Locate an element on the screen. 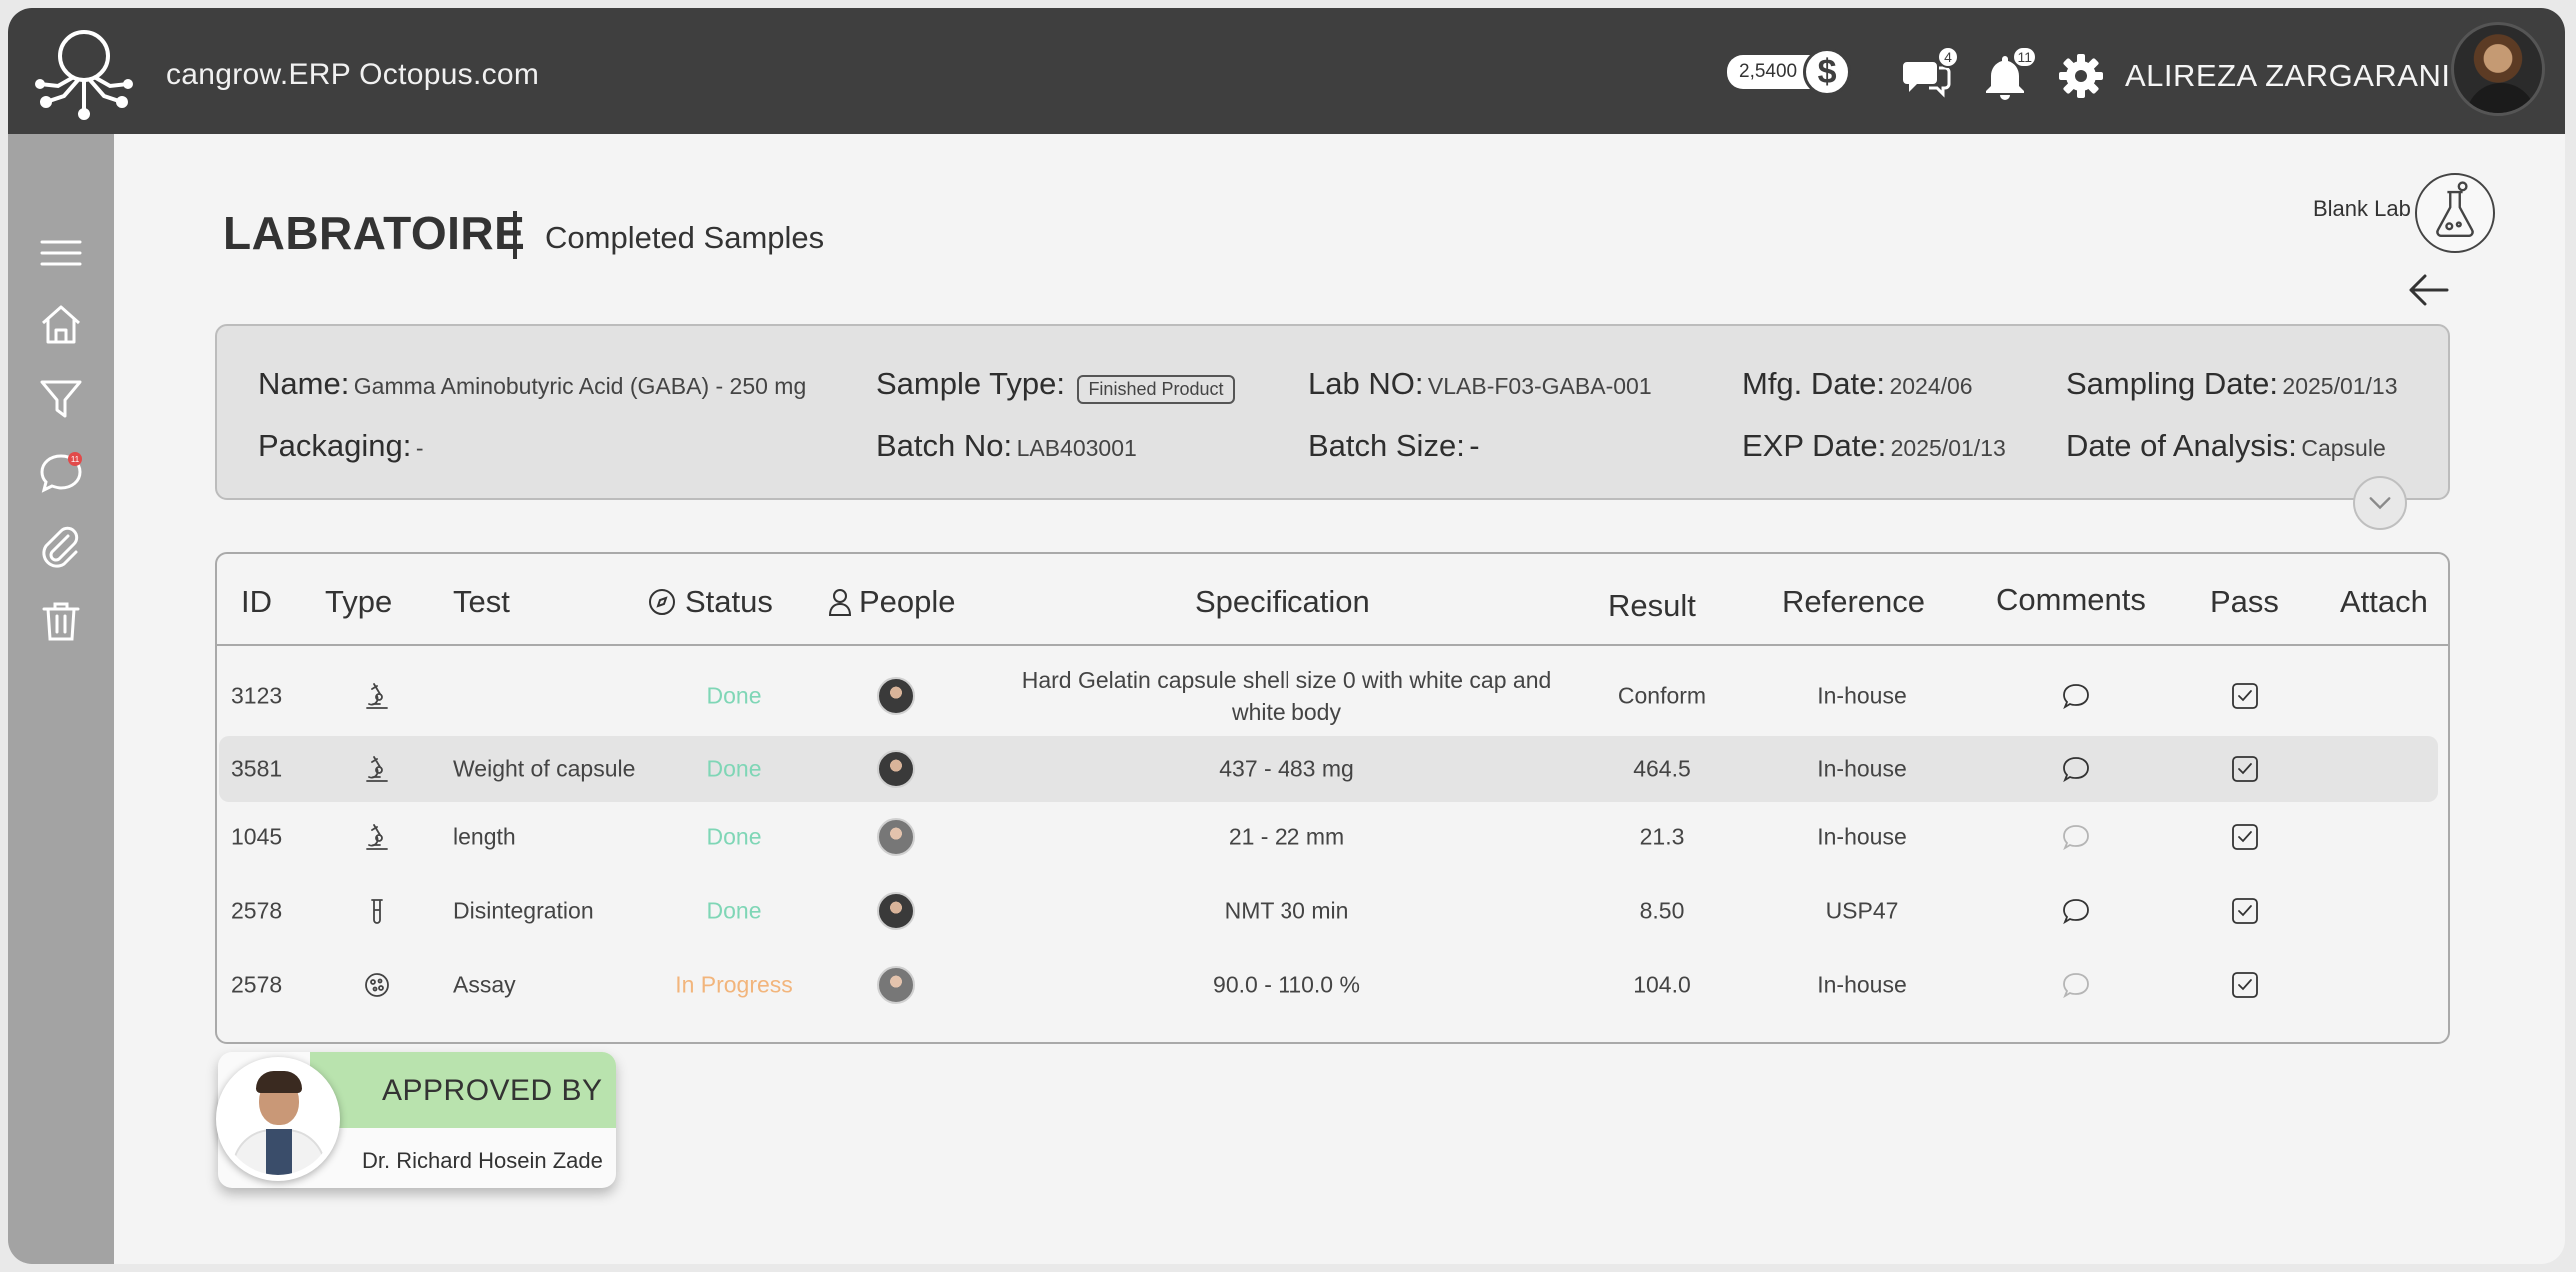 Image resolution: width=2576 pixels, height=1272 pixels. row-result: Conform is located at coordinates (1662, 695).